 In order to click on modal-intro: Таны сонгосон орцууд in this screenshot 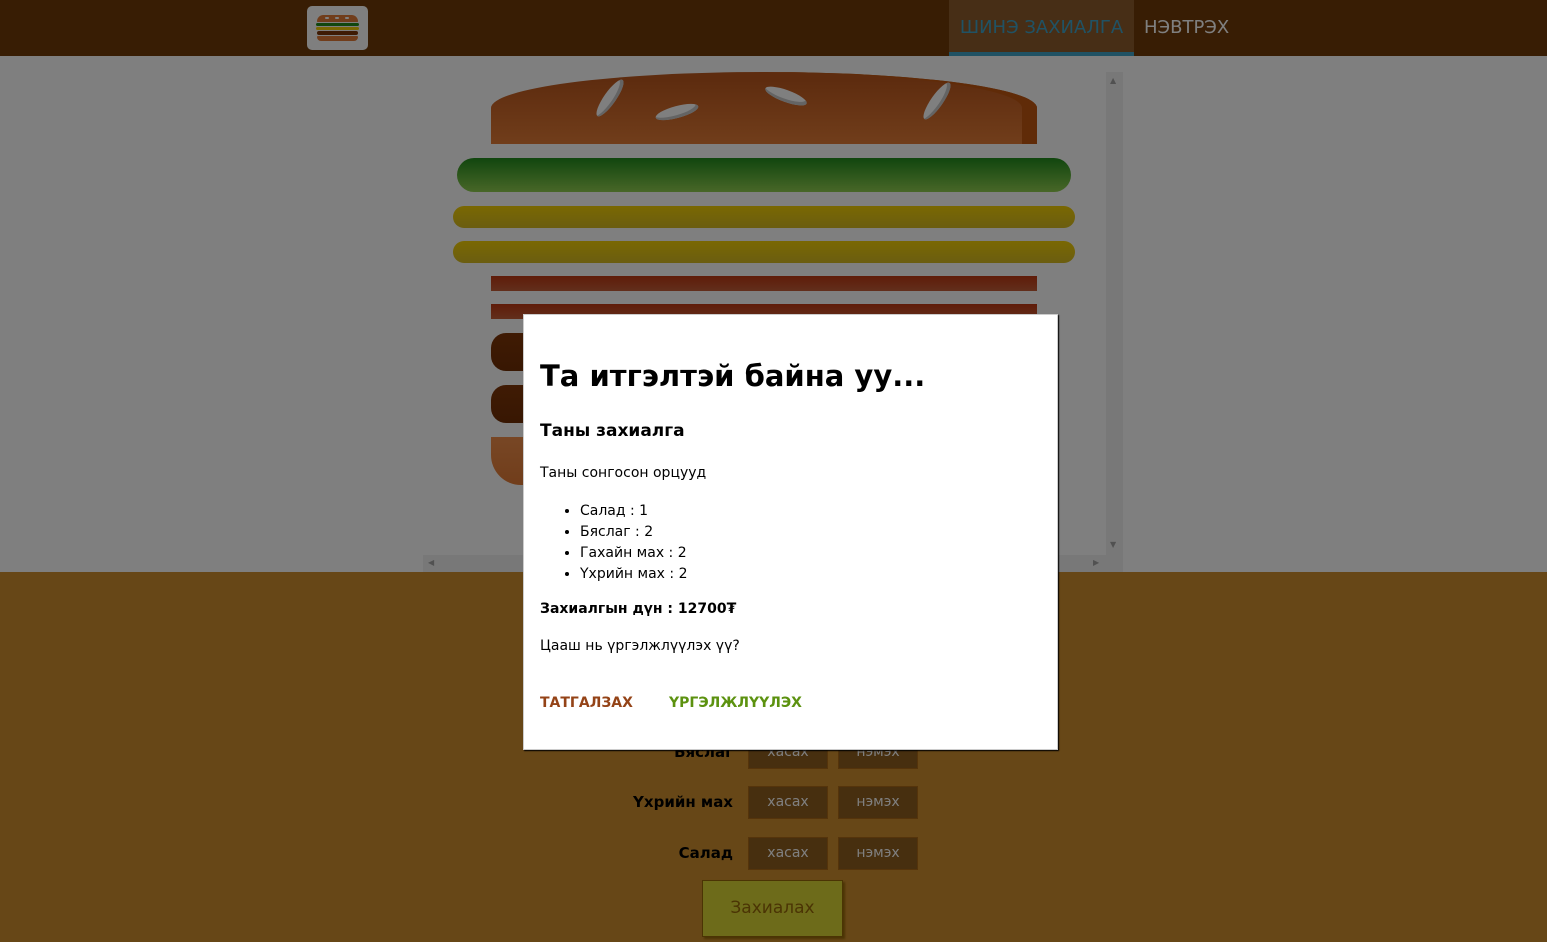, I will do `click(623, 473)`.